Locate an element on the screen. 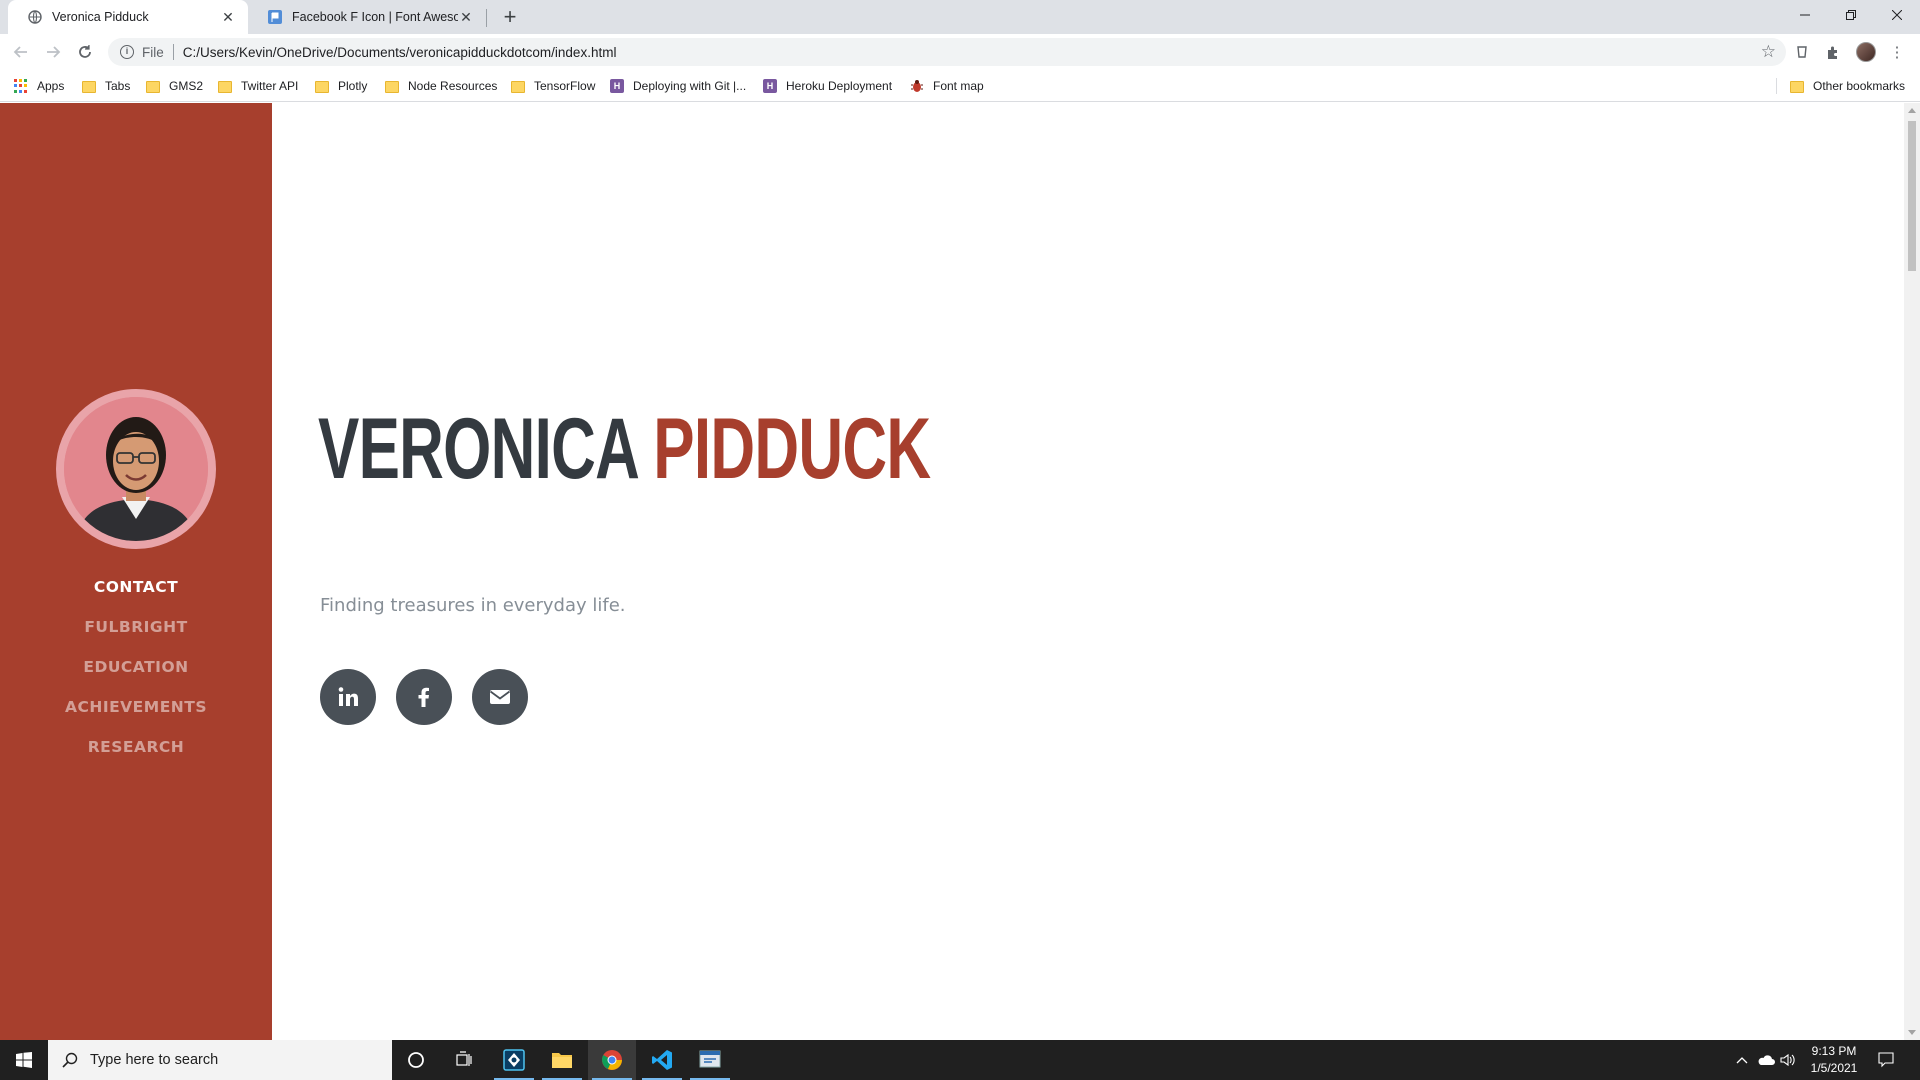 The height and width of the screenshot is (1080, 1920). bookmark-twitter-api: Twitter API is located at coordinates (258, 86).